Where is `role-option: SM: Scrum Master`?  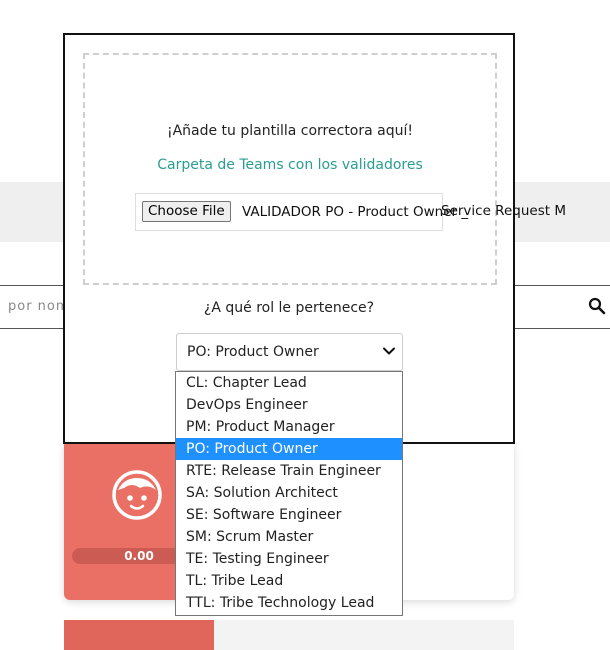
role-option: SM: Scrum Master is located at coordinates (289, 537).